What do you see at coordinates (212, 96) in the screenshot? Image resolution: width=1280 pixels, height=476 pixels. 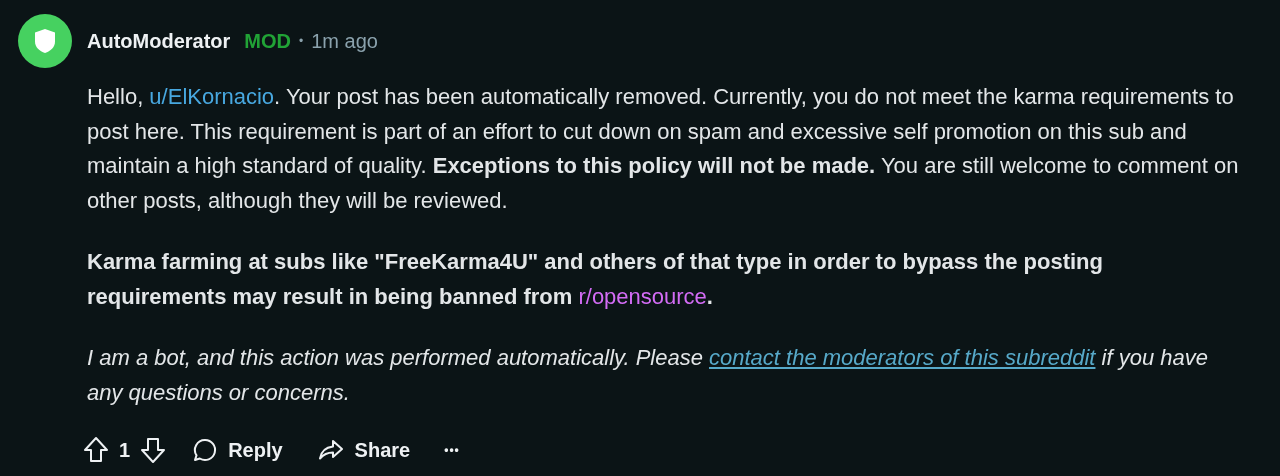 I see `username-link: u/ElKornacio` at bounding box center [212, 96].